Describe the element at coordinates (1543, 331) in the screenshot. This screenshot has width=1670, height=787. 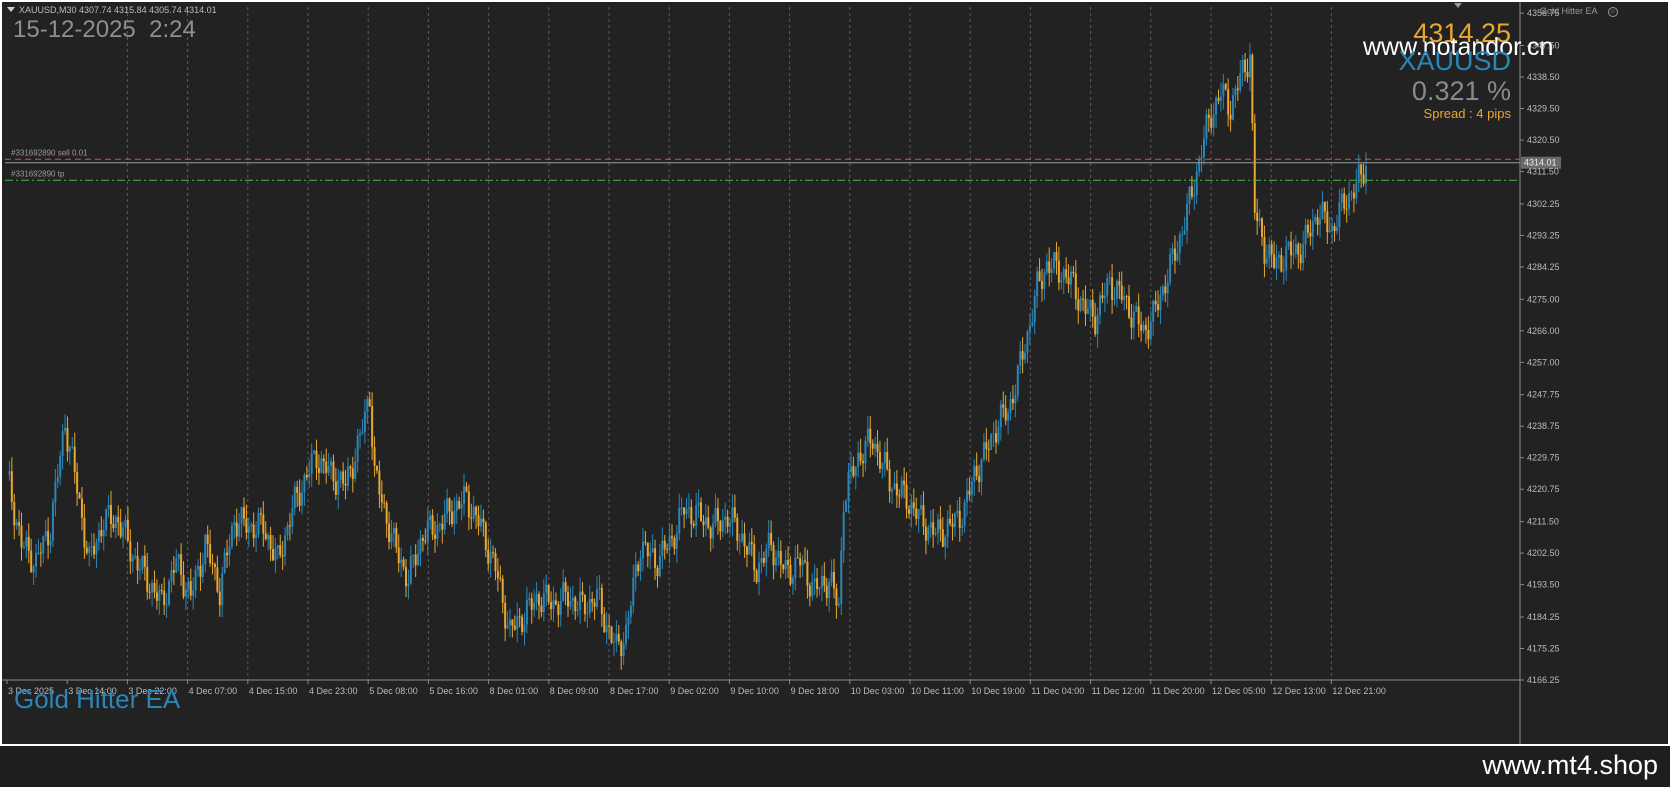
I see `y-tick-label: 4266.00` at that location.